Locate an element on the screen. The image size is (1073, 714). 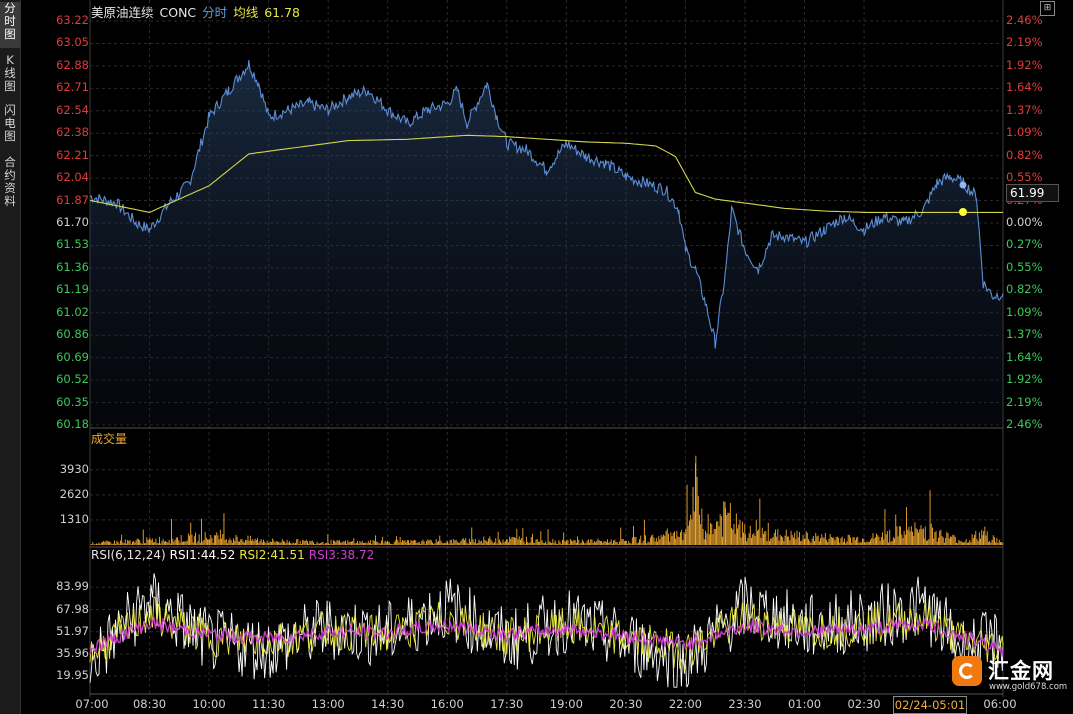
percent-tick-label: 1.37% is located at coordinates (1024, 334).